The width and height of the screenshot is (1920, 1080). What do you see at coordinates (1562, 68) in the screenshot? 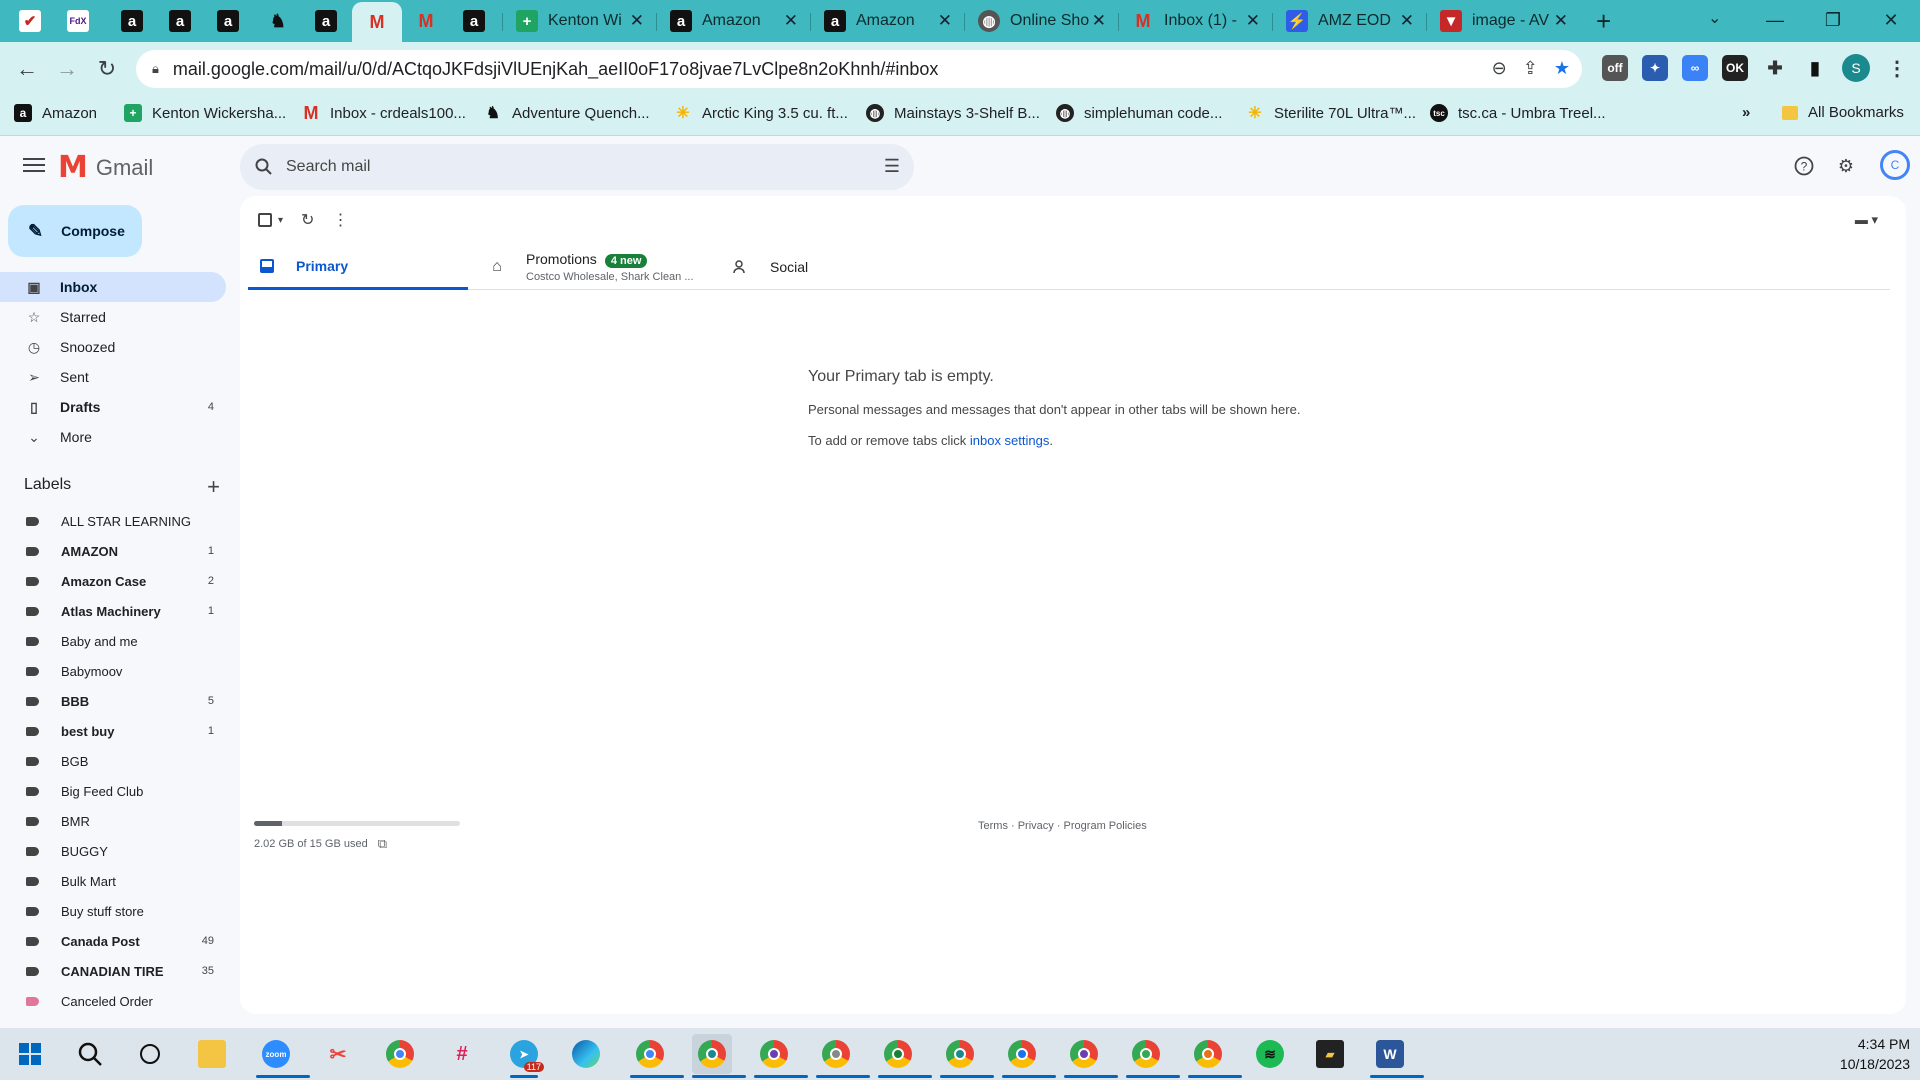
I see `bookmark-star-icon: ★` at bounding box center [1562, 68].